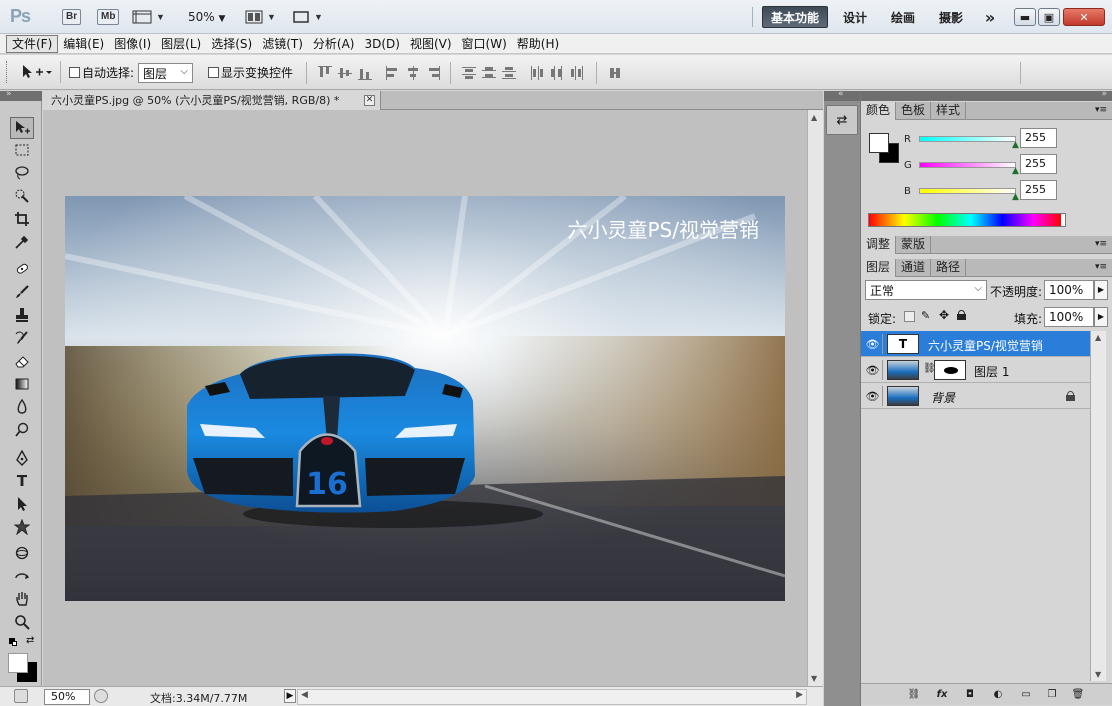 This screenshot has height=706, width=1112. I want to click on align-top-edges-icon, so click(325, 73).